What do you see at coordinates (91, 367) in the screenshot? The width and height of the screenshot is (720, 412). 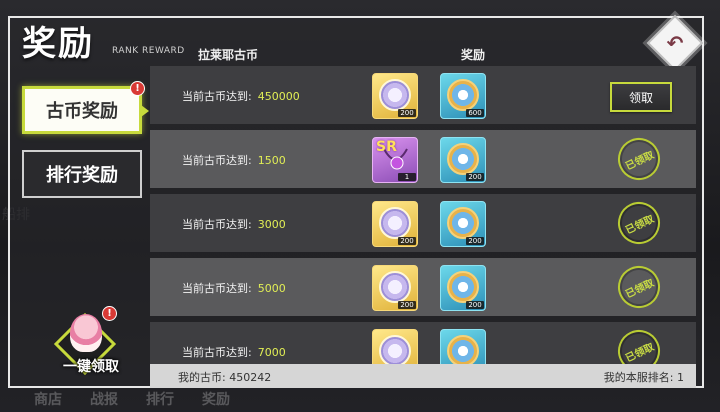 I see `one-key-label: 一键领取` at bounding box center [91, 367].